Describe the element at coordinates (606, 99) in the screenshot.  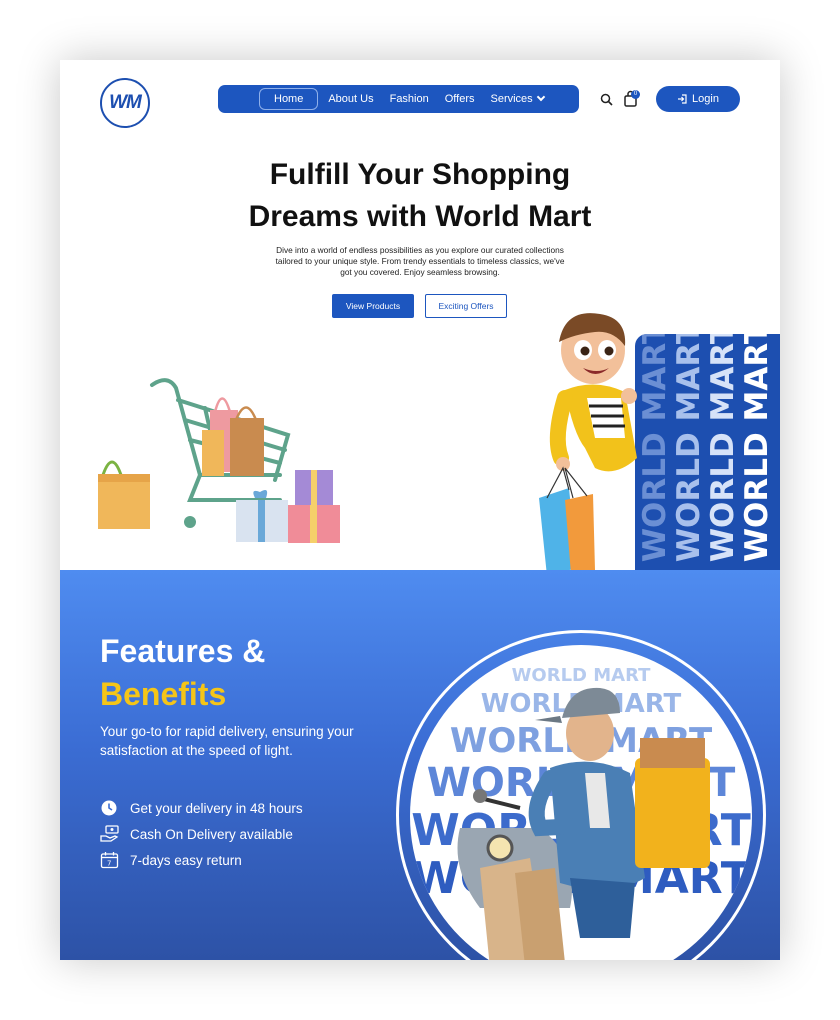
I see `search-icon` at that location.